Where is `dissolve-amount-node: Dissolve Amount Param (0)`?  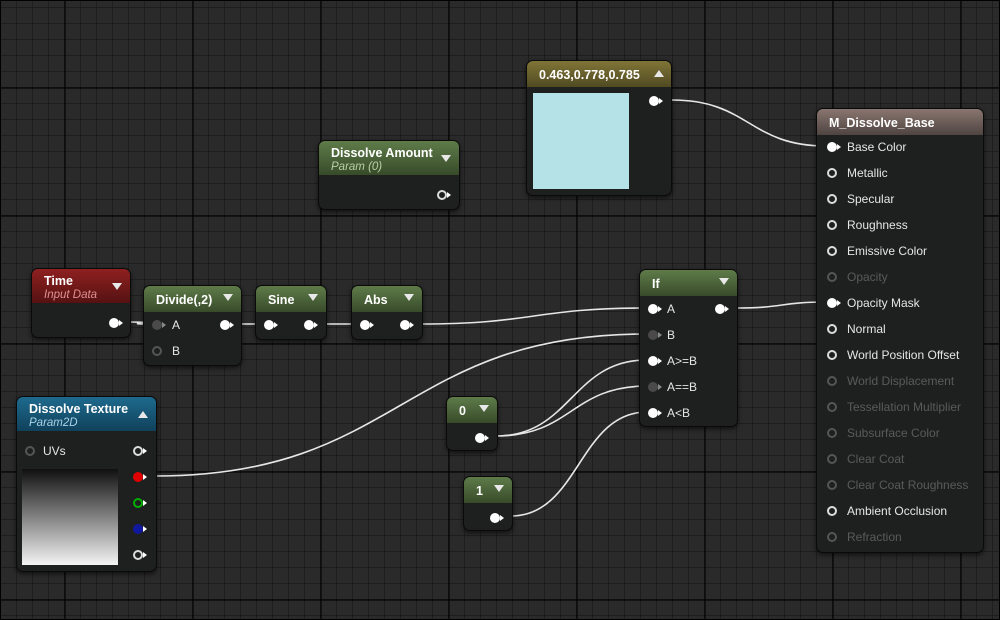
dissolve-amount-node: Dissolve Amount Param (0) is located at coordinates (389, 175).